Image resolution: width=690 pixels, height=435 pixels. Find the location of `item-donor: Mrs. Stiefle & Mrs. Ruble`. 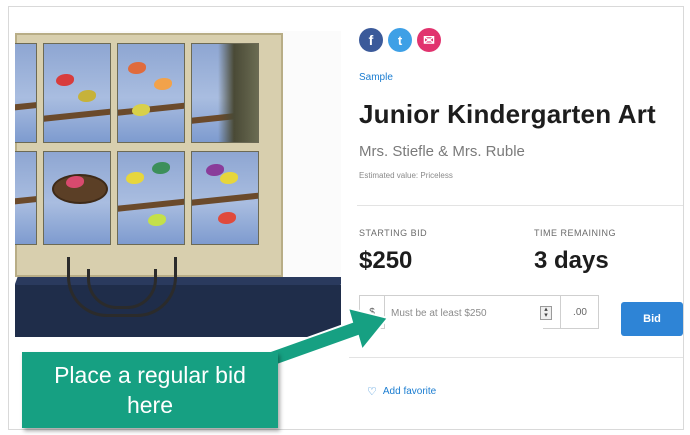

item-donor: Mrs. Stiefle & Mrs. Ruble is located at coordinates (442, 151).